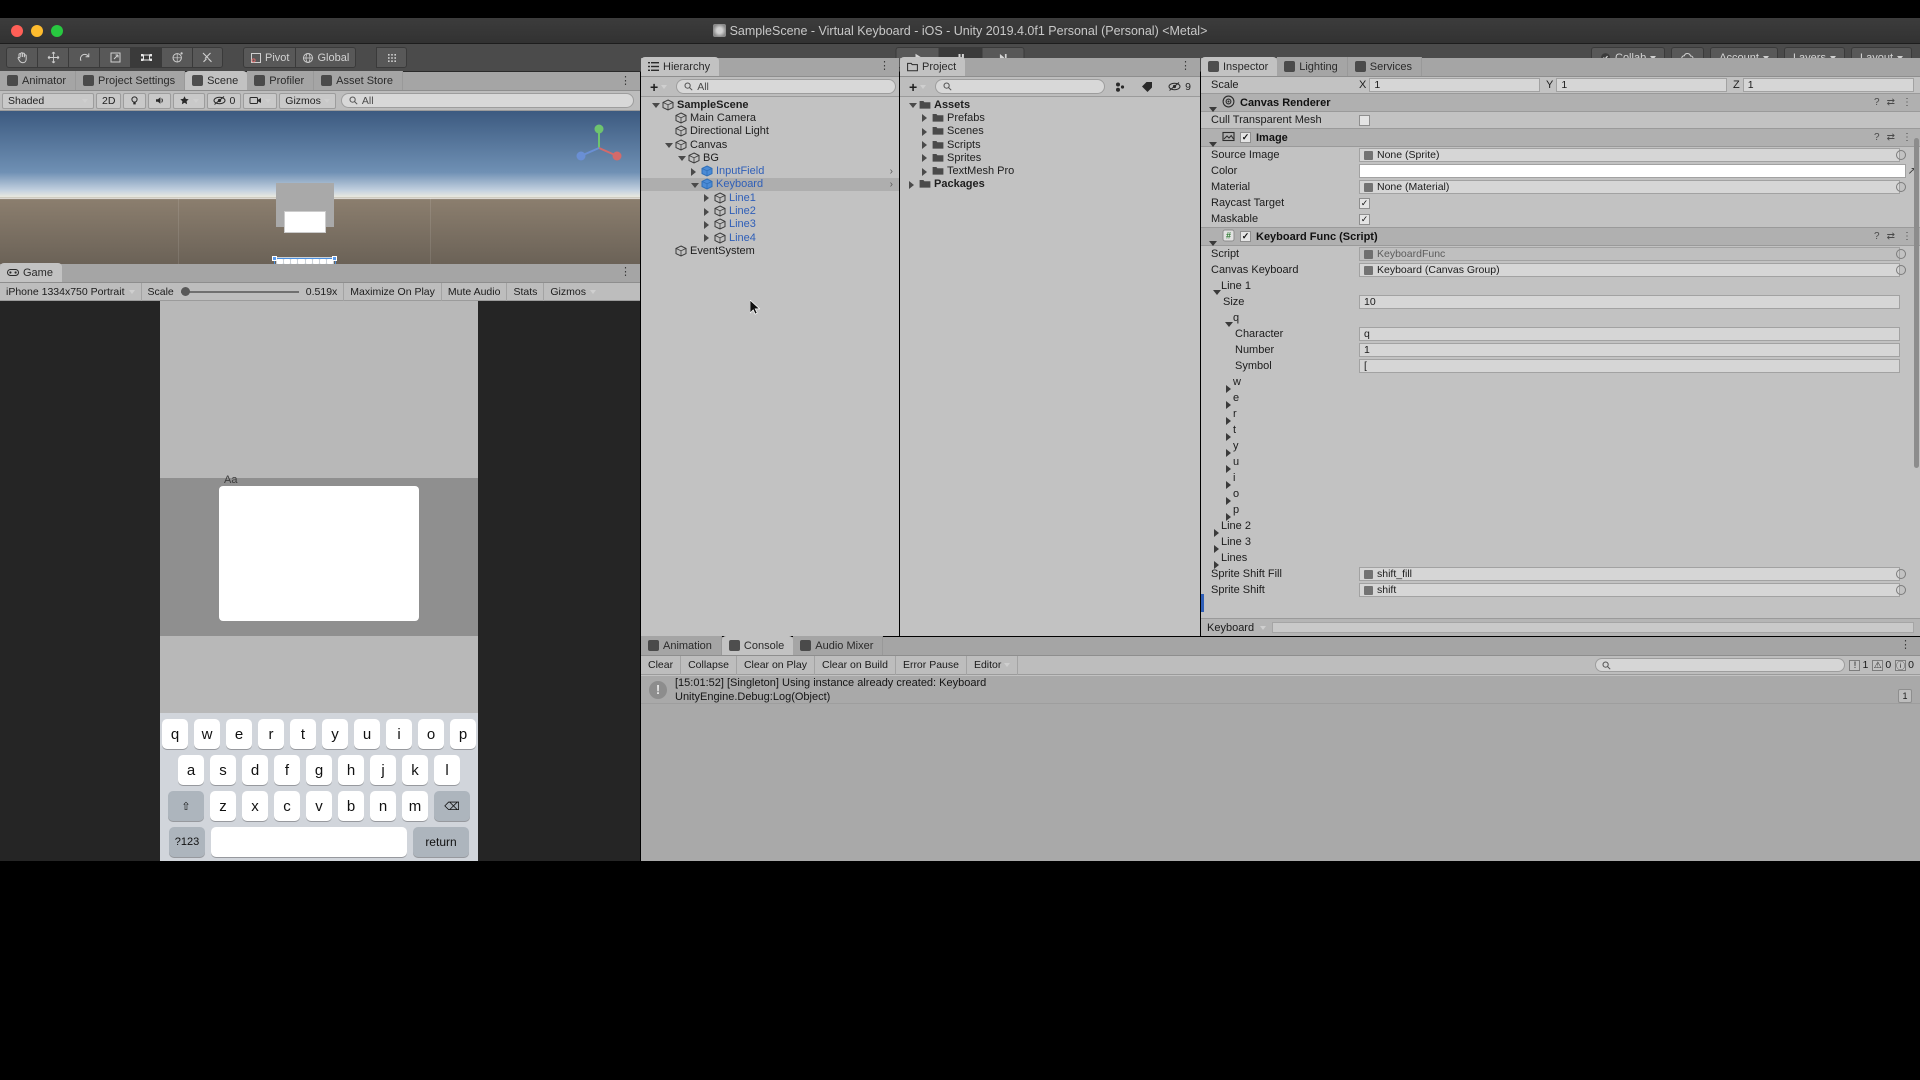 This screenshot has height=1080, width=1920. I want to click on component-header-image: ✓ Image? ⇄ ⋮, so click(1560, 137).